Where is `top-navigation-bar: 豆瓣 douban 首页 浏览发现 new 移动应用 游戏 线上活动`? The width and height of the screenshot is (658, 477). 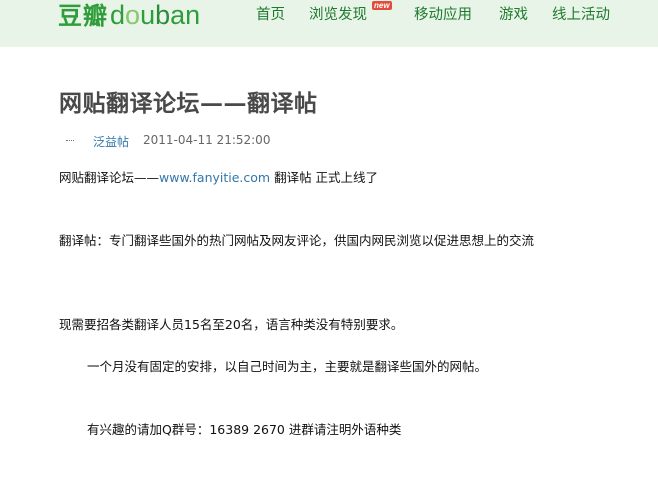 top-navigation-bar: 豆瓣 douban 首页 浏览发现 new 移动应用 游戏 线上活动 is located at coordinates (329, 23).